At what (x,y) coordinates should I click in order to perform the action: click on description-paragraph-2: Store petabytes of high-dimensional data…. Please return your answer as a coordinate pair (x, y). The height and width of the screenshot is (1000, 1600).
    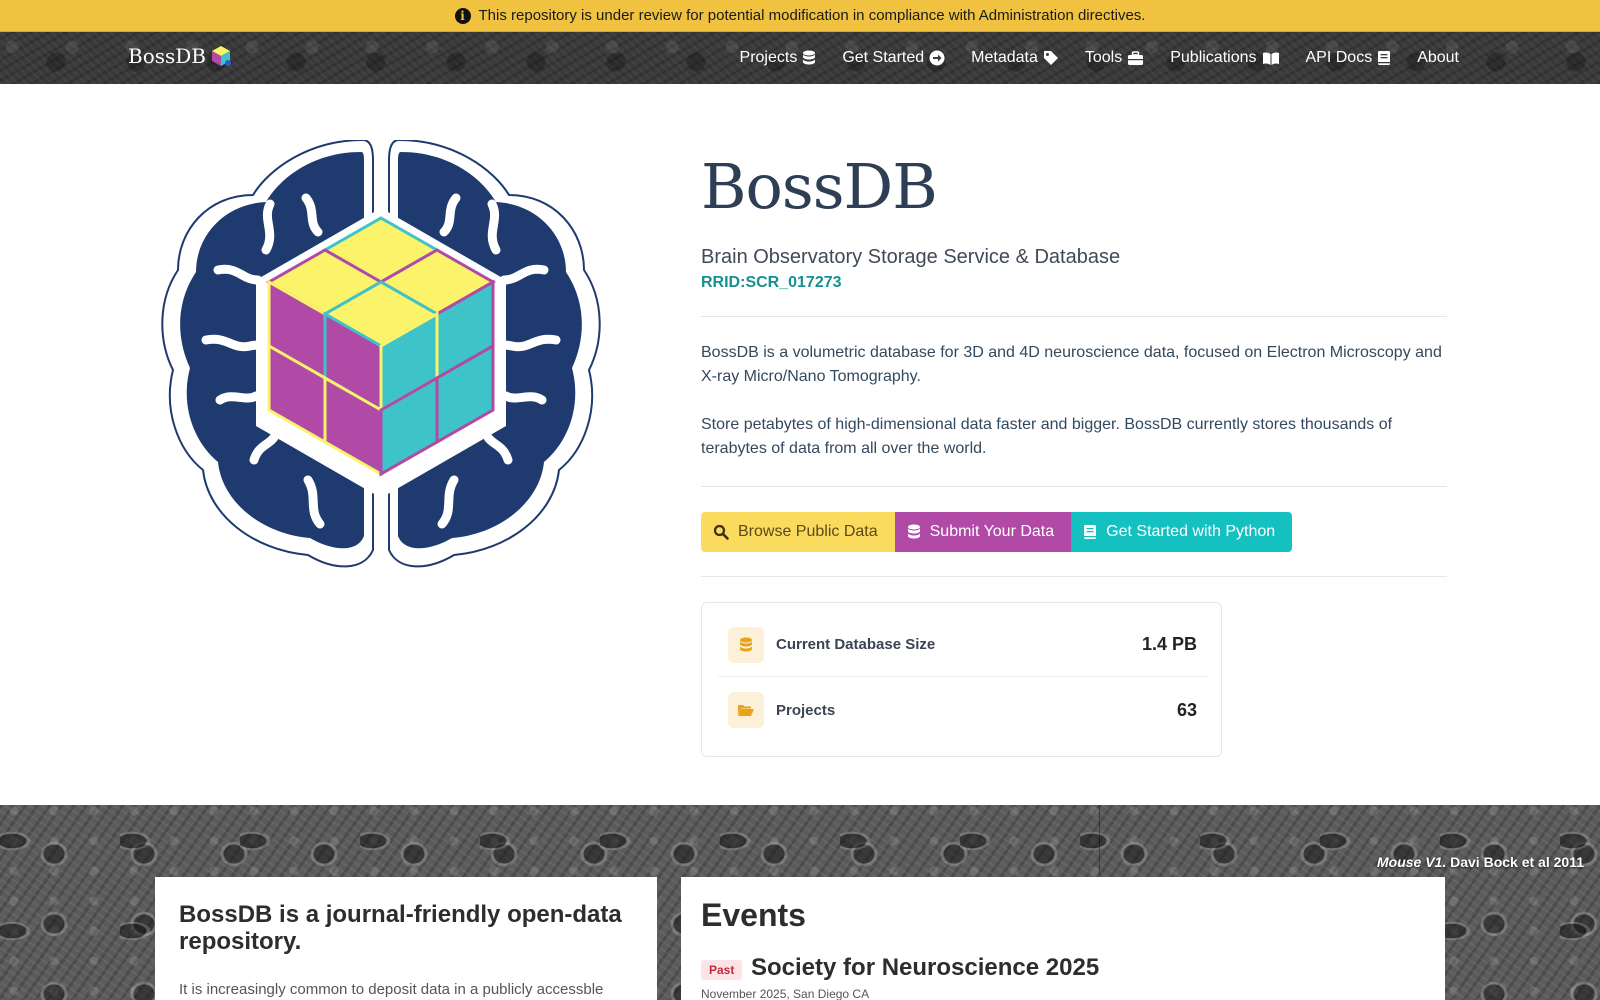
    Looking at the image, I should click on (1047, 436).